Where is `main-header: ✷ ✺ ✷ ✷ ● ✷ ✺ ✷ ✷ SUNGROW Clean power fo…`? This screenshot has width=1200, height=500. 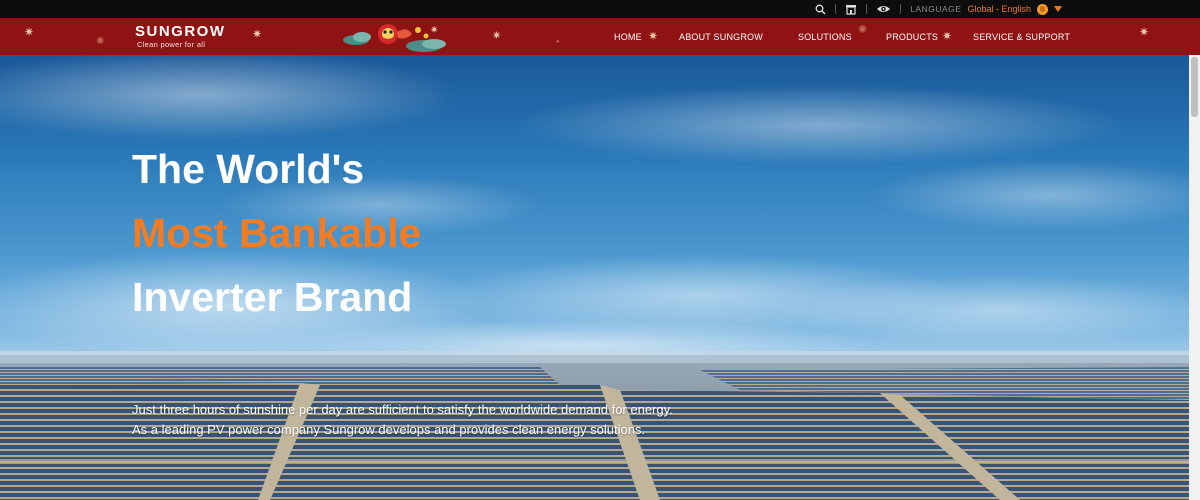 main-header: ✷ ✺ ✷ ✷ ● ✷ ✺ ✷ ✷ SUNGROW Clean power fo… is located at coordinates (600, 36).